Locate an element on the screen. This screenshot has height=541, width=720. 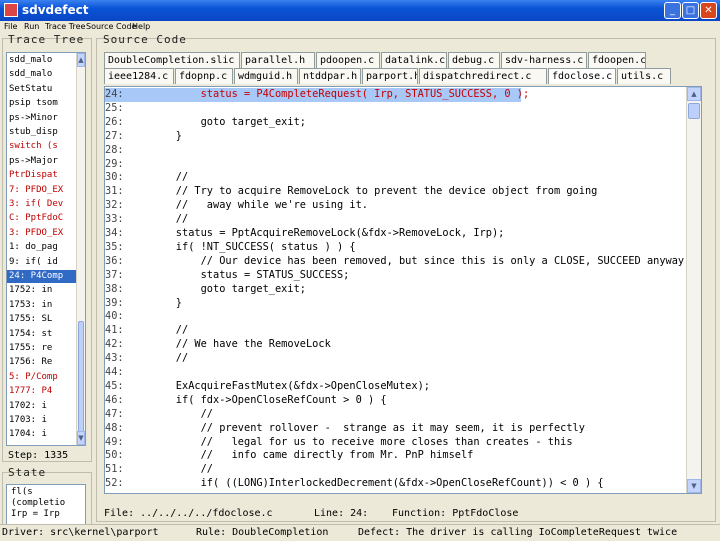
code-line: 33: // is located at coordinates (146, 220).